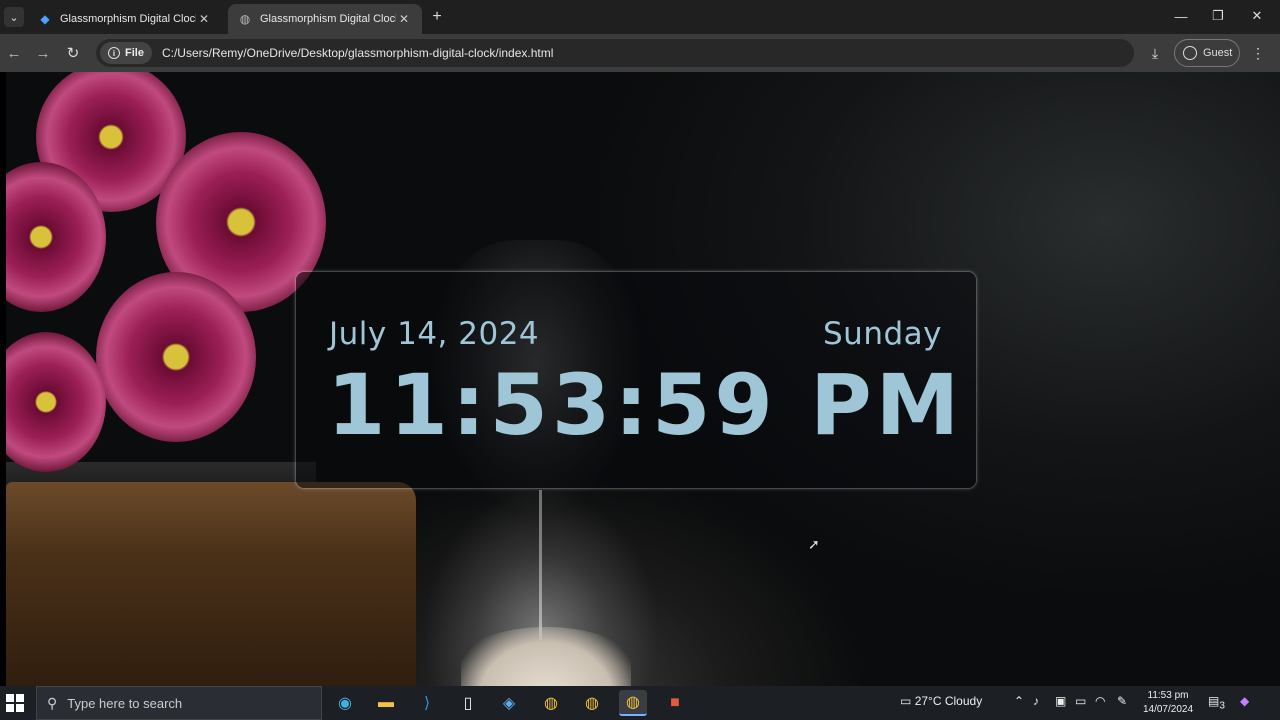 Image resolution: width=1280 pixels, height=720 pixels. What do you see at coordinates (134, 53) in the screenshot?
I see `file-chip-label: File` at bounding box center [134, 53].